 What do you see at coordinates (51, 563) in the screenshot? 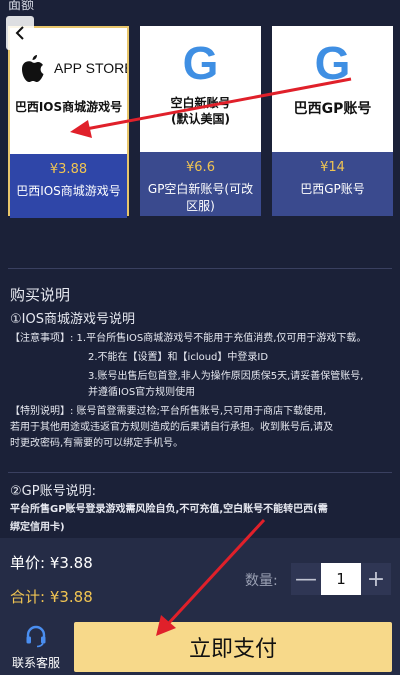
I see `unit-price: 单价: ¥3.88` at bounding box center [51, 563].